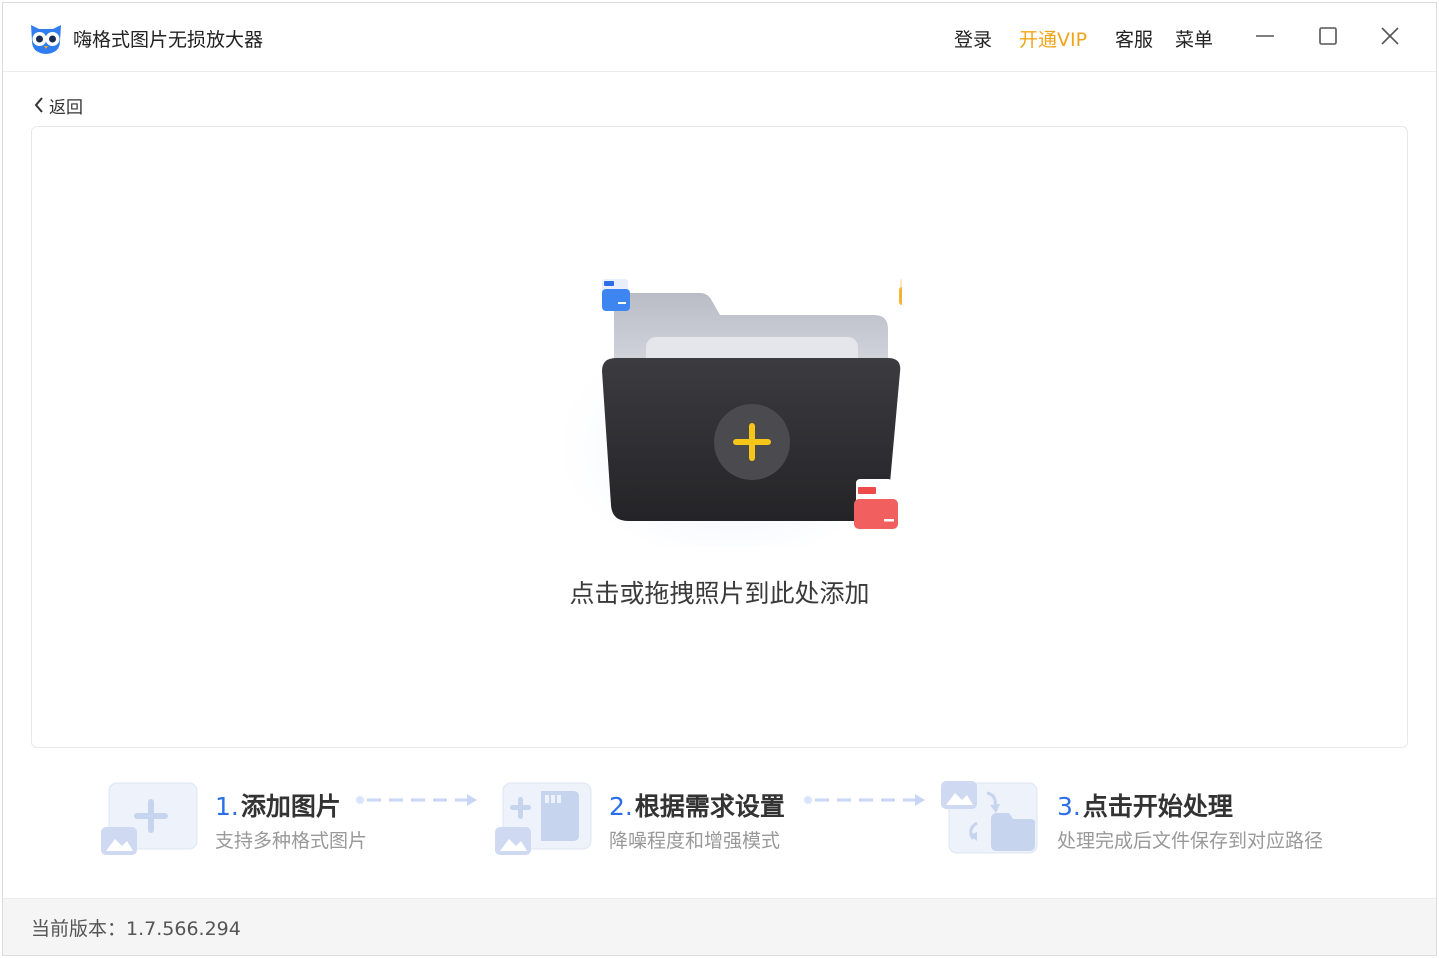 The height and width of the screenshot is (958, 1439). I want to click on step-1-desc: 支持多种格式图片, so click(291, 841).